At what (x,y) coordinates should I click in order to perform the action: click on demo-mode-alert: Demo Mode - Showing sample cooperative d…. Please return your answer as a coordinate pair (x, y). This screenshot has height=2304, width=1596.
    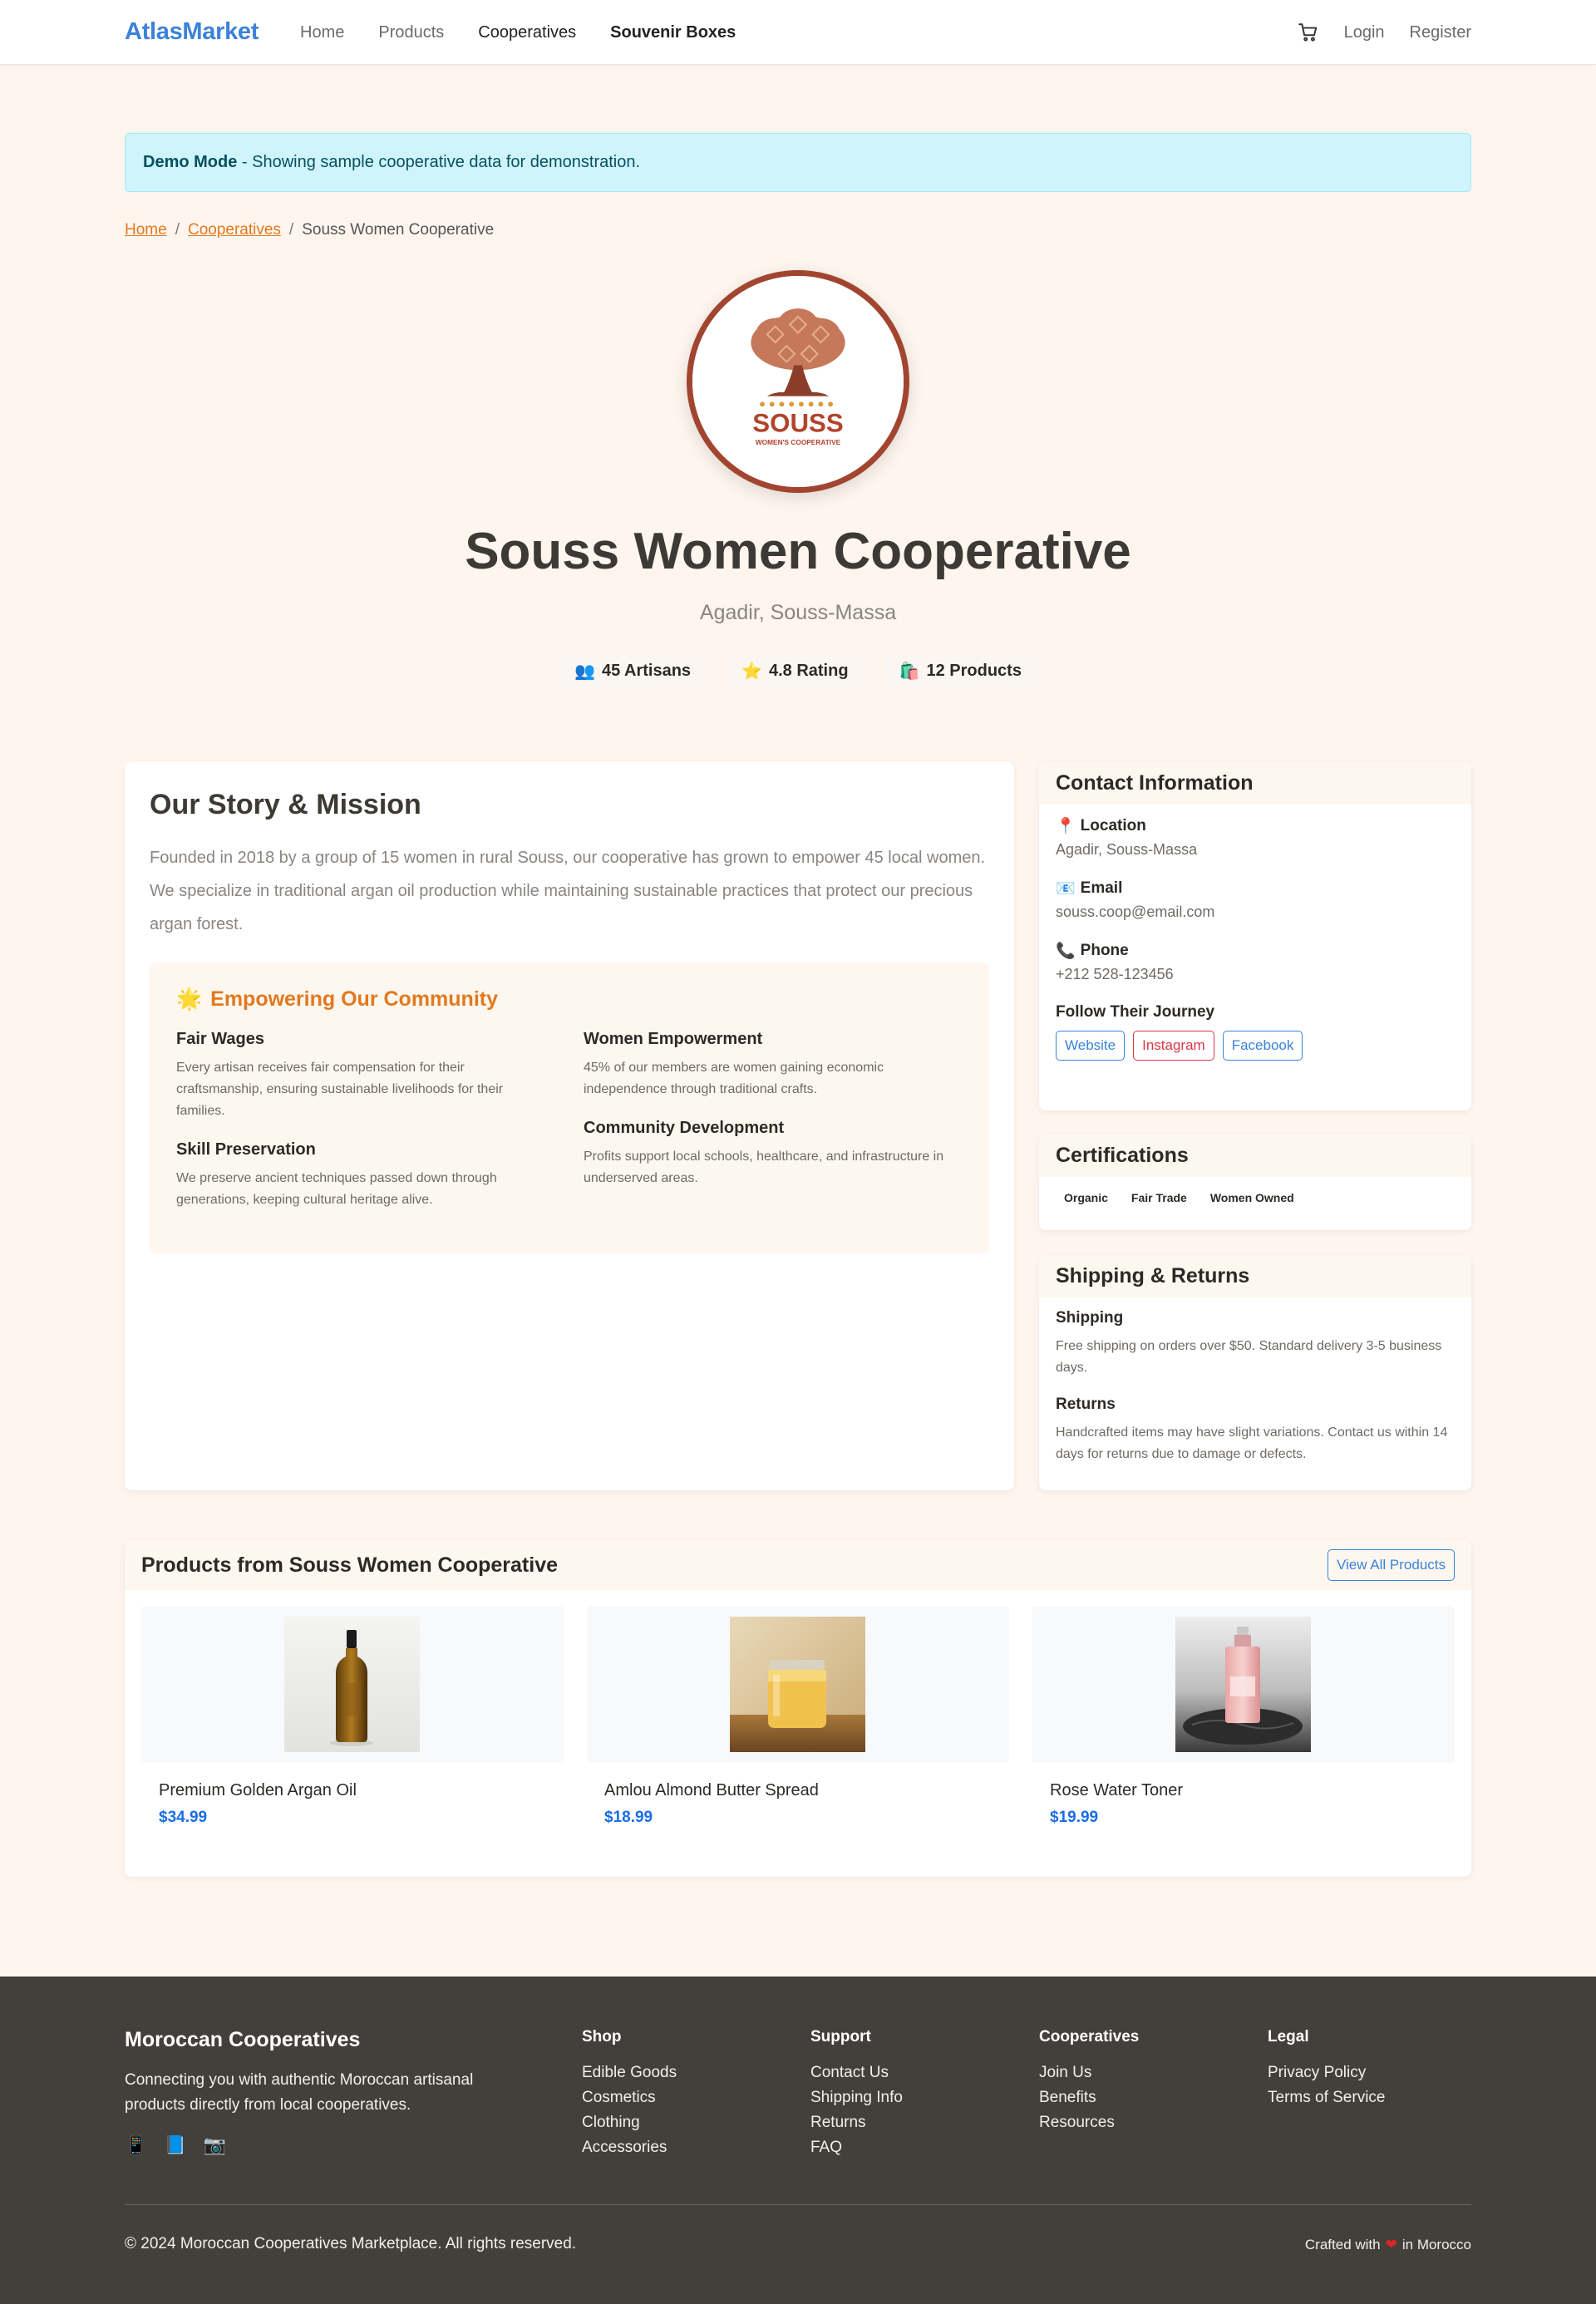
    Looking at the image, I should click on (798, 162).